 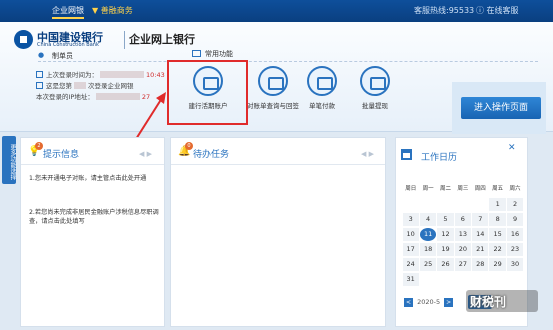 I want to click on weekday-label: 周二, so click(x=445, y=189).